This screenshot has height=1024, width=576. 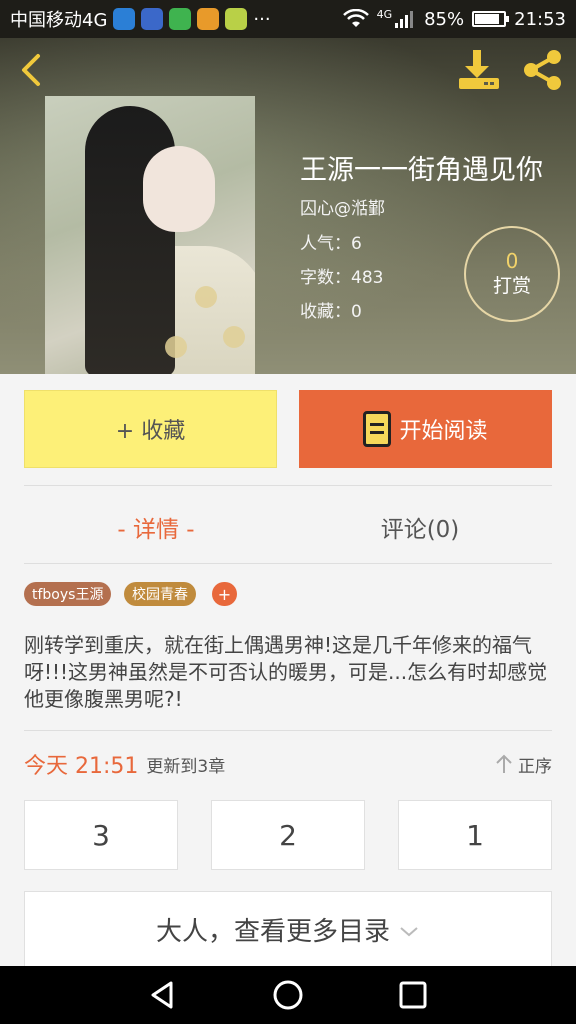 What do you see at coordinates (124, 19) in the screenshot?
I see `moon-app-icon` at bounding box center [124, 19].